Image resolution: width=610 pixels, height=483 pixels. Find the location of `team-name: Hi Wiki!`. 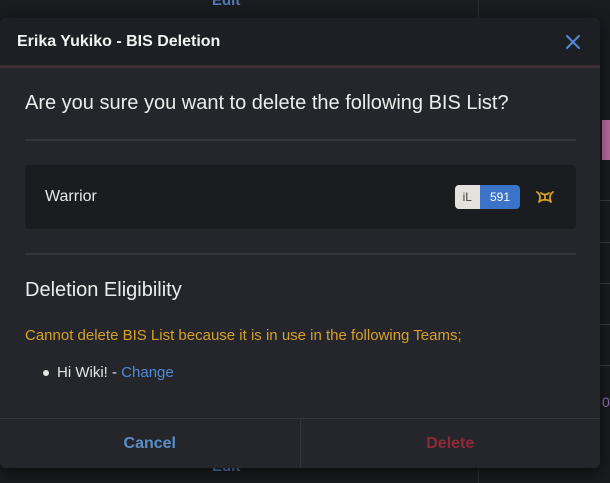

team-name: Hi Wiki! is located at coordinates (82, 372).